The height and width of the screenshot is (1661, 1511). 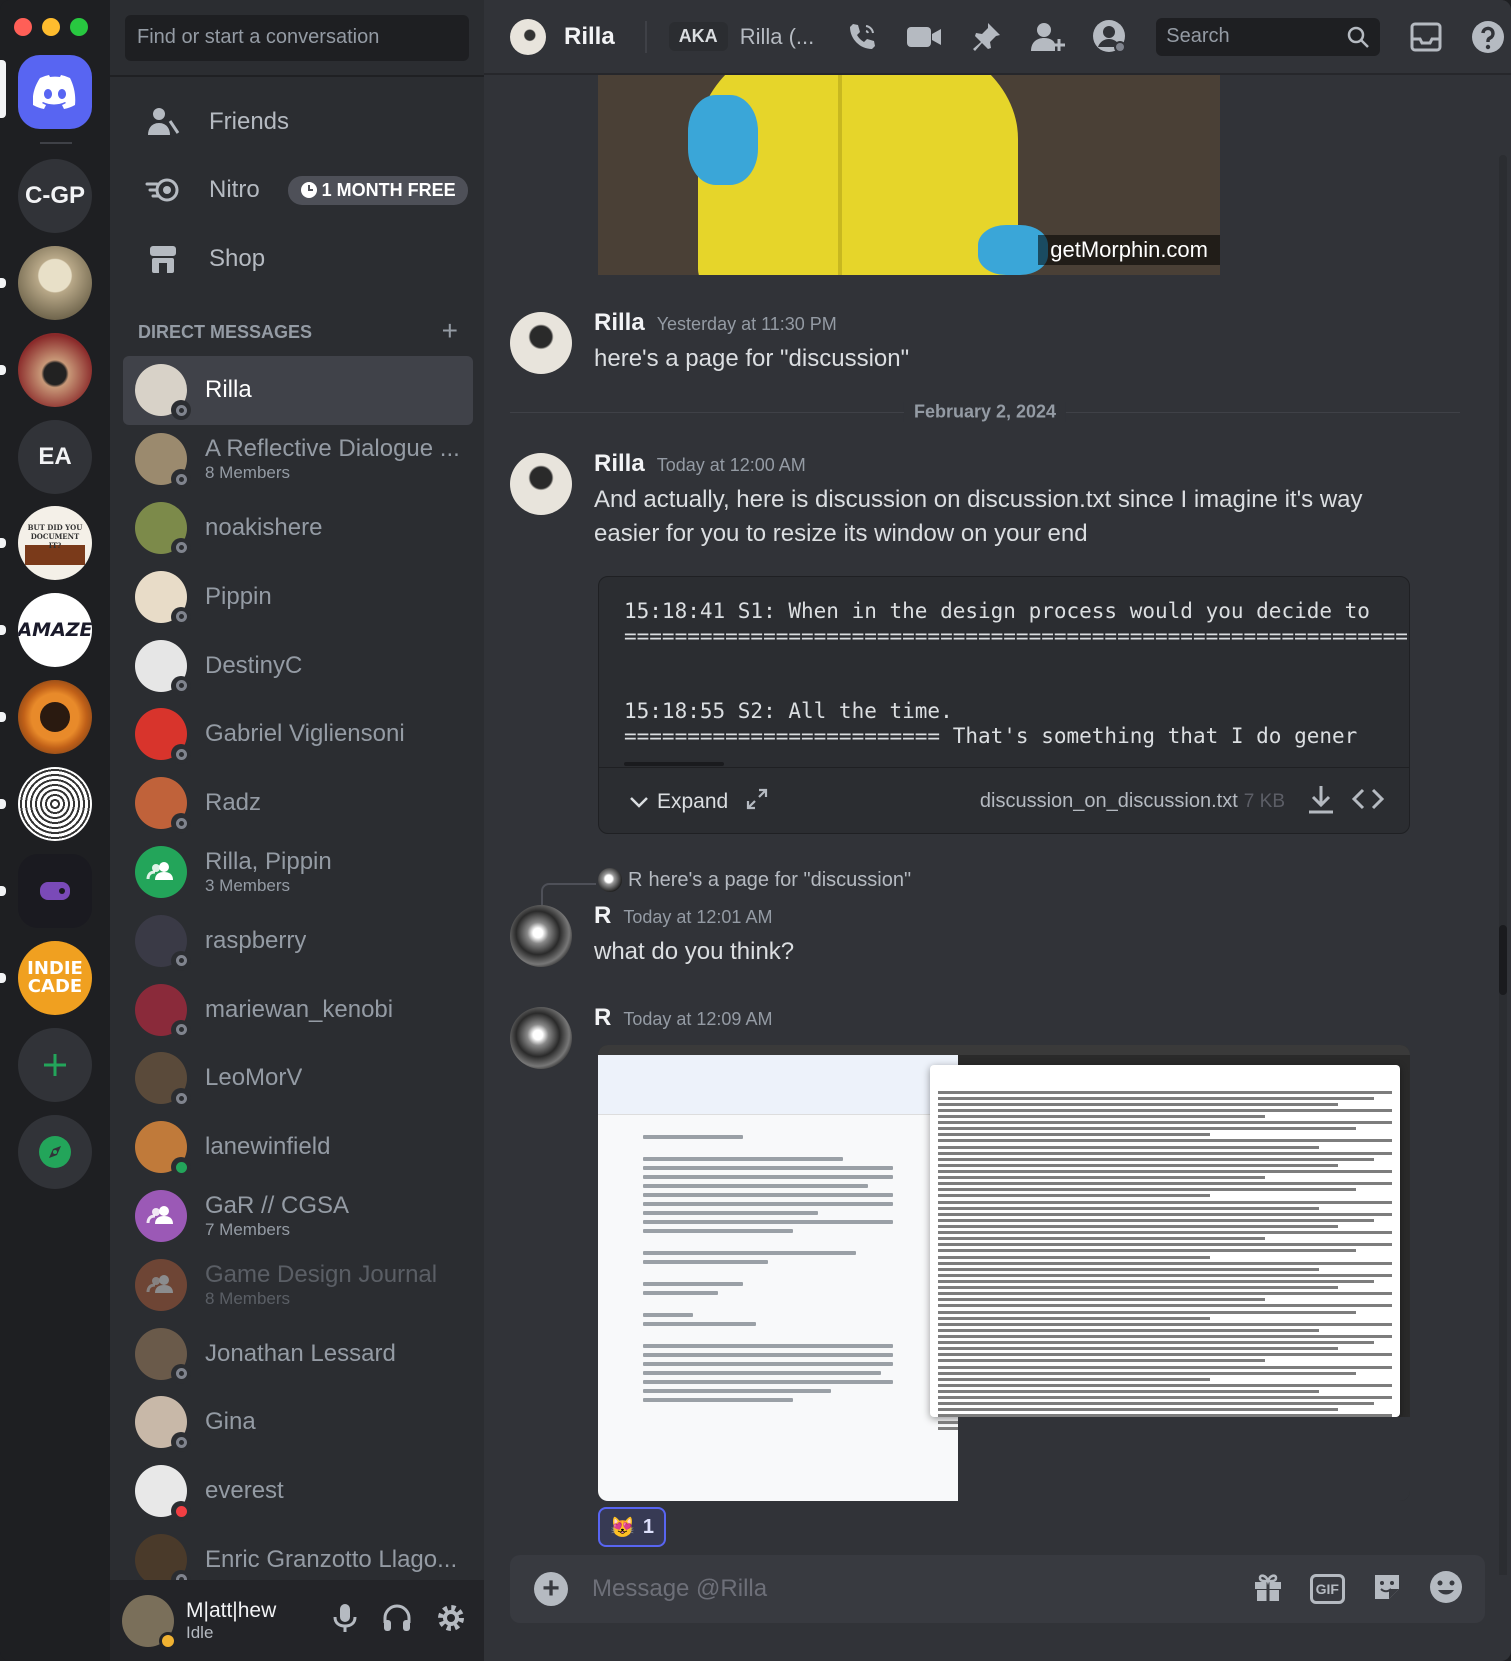 What do you see at coordinates (55, 1065) in the screenshot?
I see `add-server-button` at bounding box center [55, 1065].